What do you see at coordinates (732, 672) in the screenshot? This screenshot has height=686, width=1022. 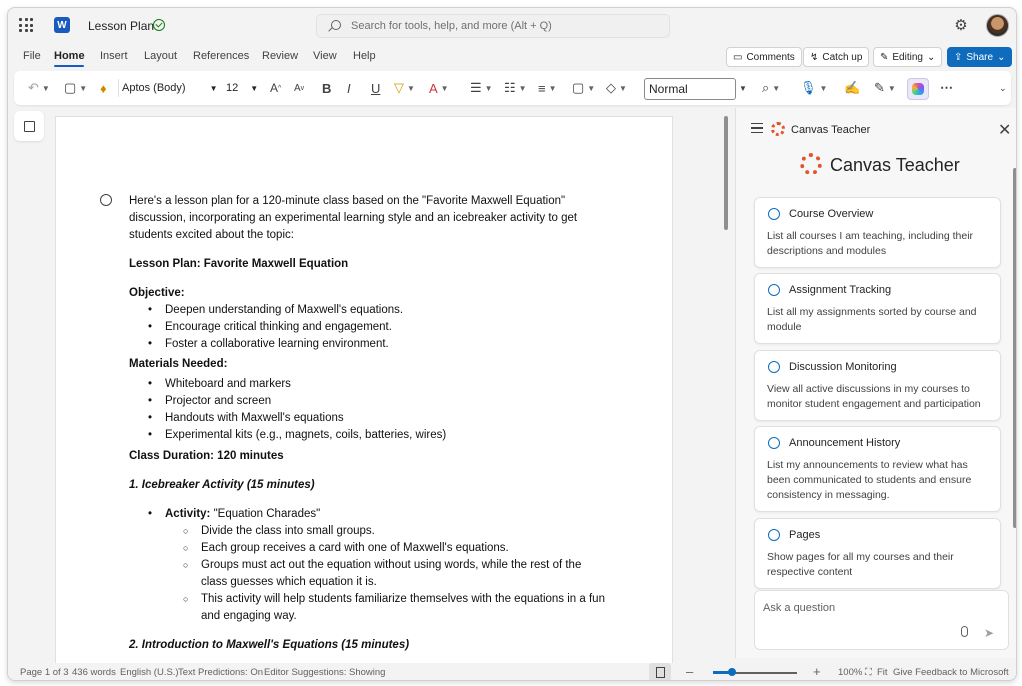 I see `zoom-slider-thumb` at bounding box center [732, 672].